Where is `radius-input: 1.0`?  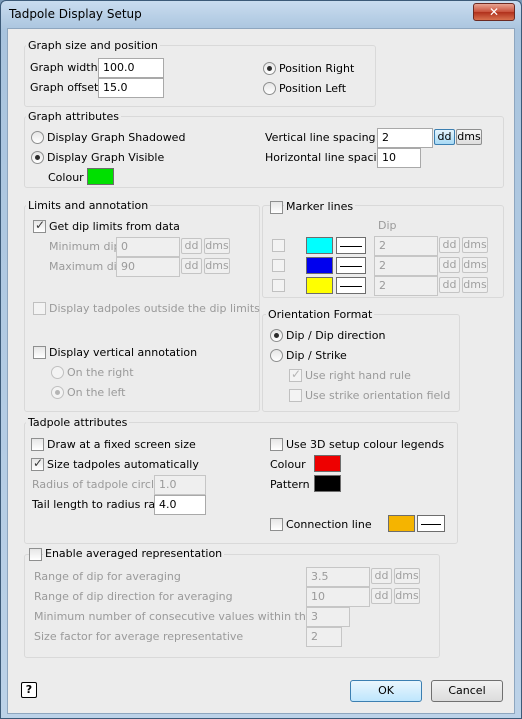 radius-input: 1.0 is located at coordinates (180, 485).